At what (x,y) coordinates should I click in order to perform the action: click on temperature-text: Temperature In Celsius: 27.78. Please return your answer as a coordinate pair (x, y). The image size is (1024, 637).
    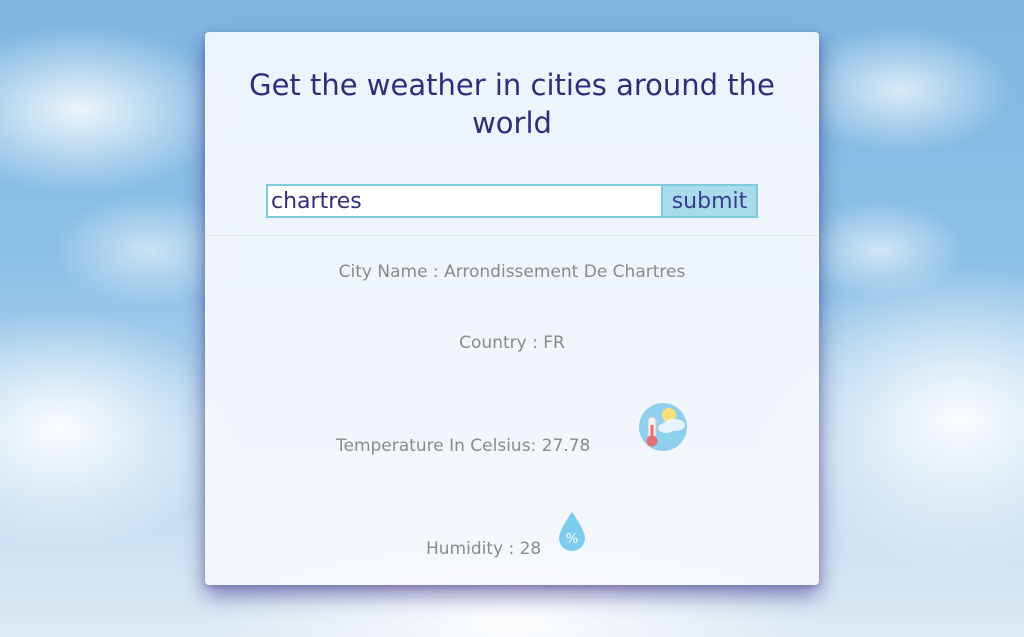
    Looking at the image, I should click on (463, 446).